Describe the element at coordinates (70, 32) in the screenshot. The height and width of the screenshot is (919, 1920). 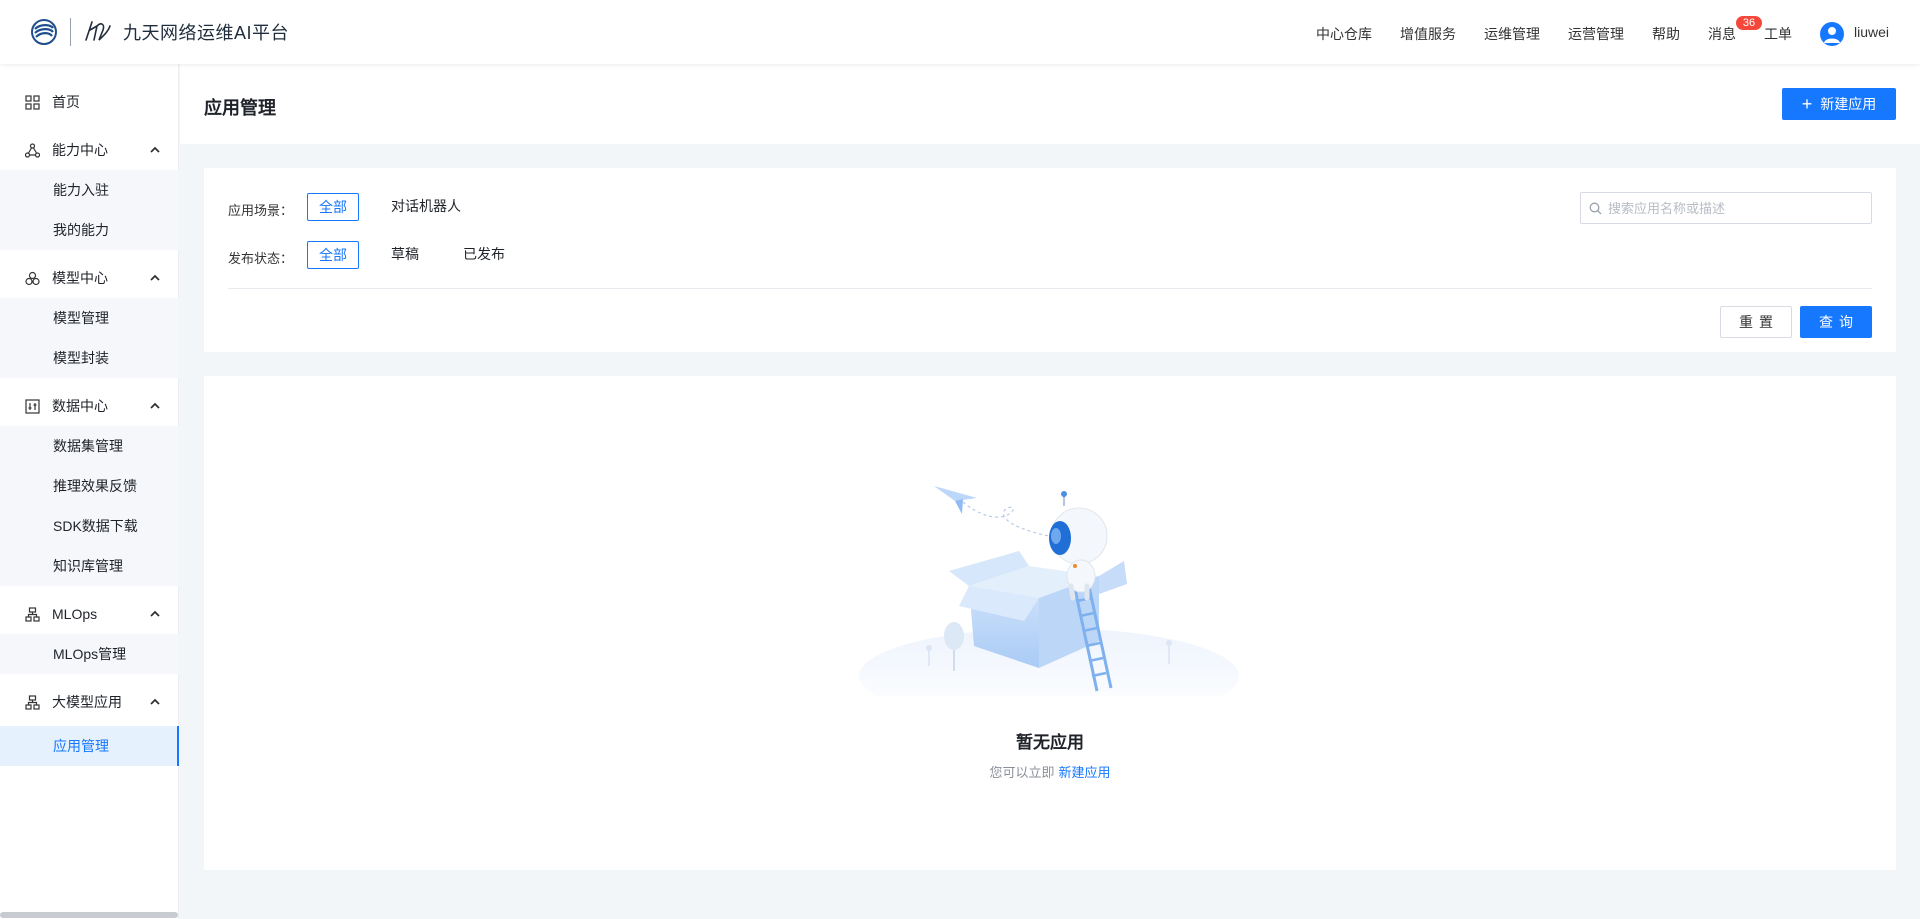
I see `logo-divider` at that location.